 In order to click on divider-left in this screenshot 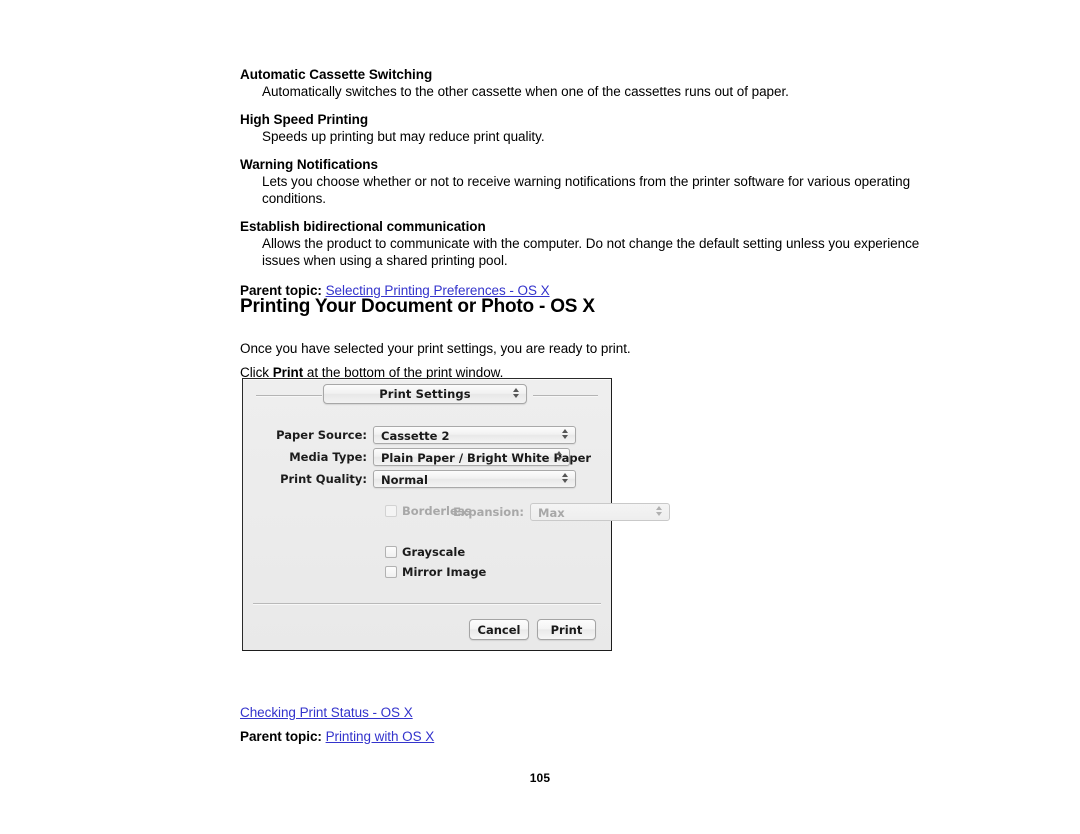, I will do `click(289, 395)`.